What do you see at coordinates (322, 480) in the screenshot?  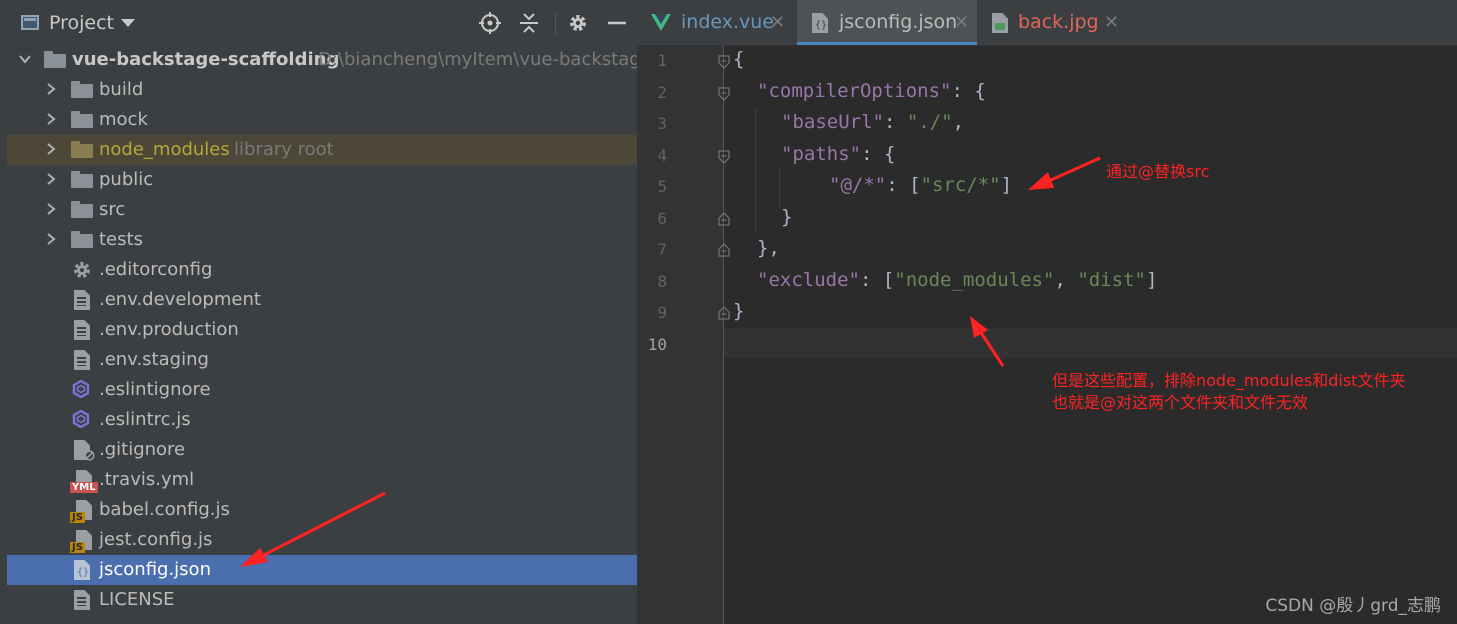 I see `tree-file-row: YML .travis.yml` at bounding box center [322, 480].